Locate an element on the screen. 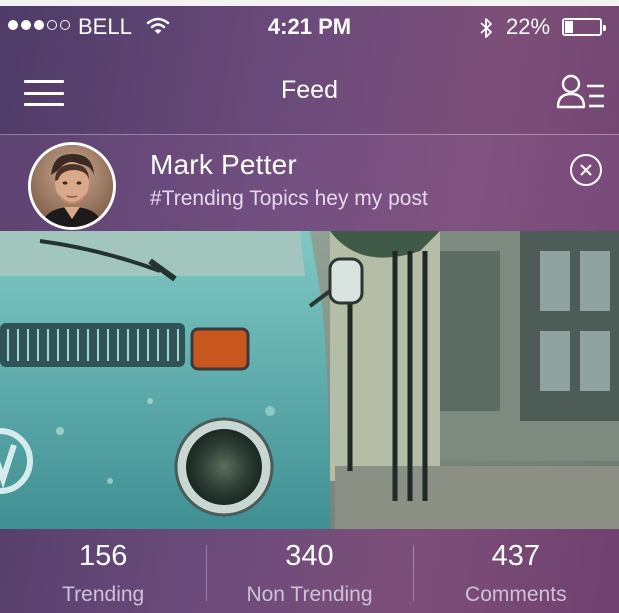  battery-percentage: 22% is located at coordinates (528, 26).